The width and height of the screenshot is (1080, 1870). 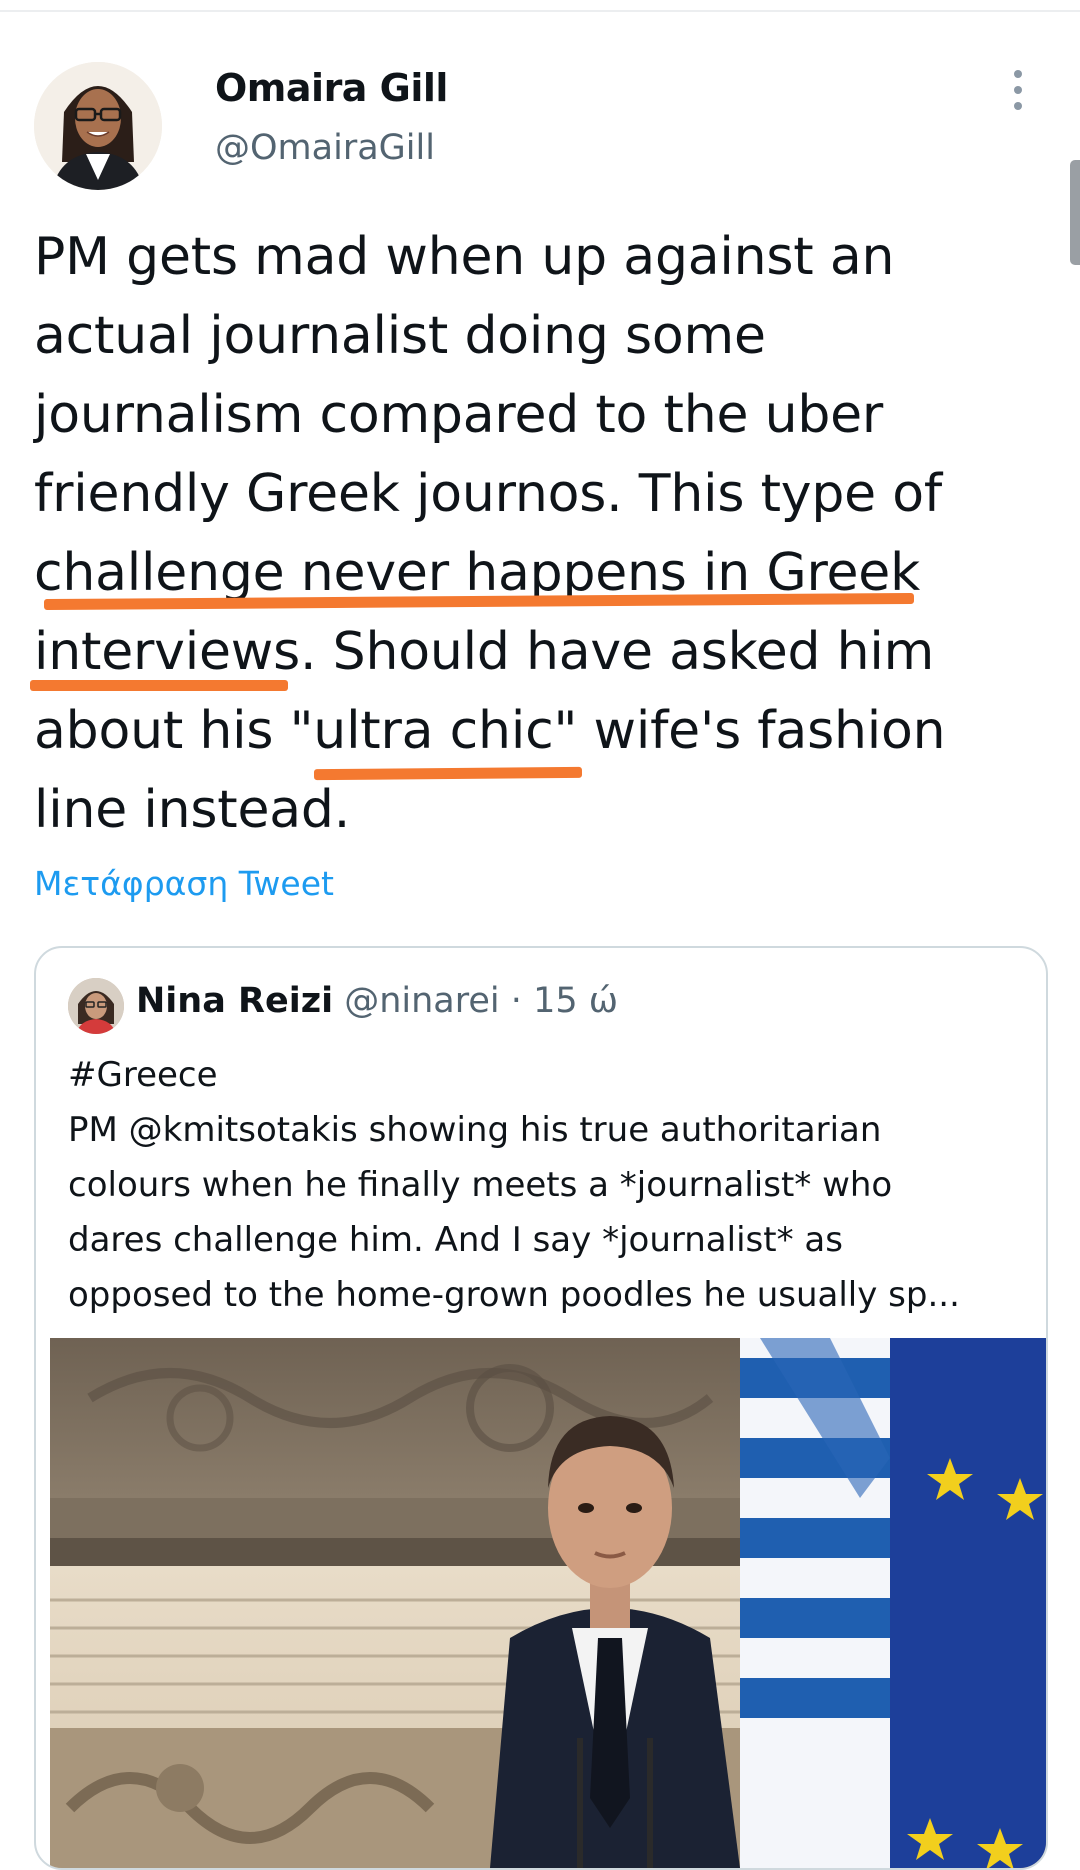 I want to click on more-vertical-icon, so click(x=1018, y=74).